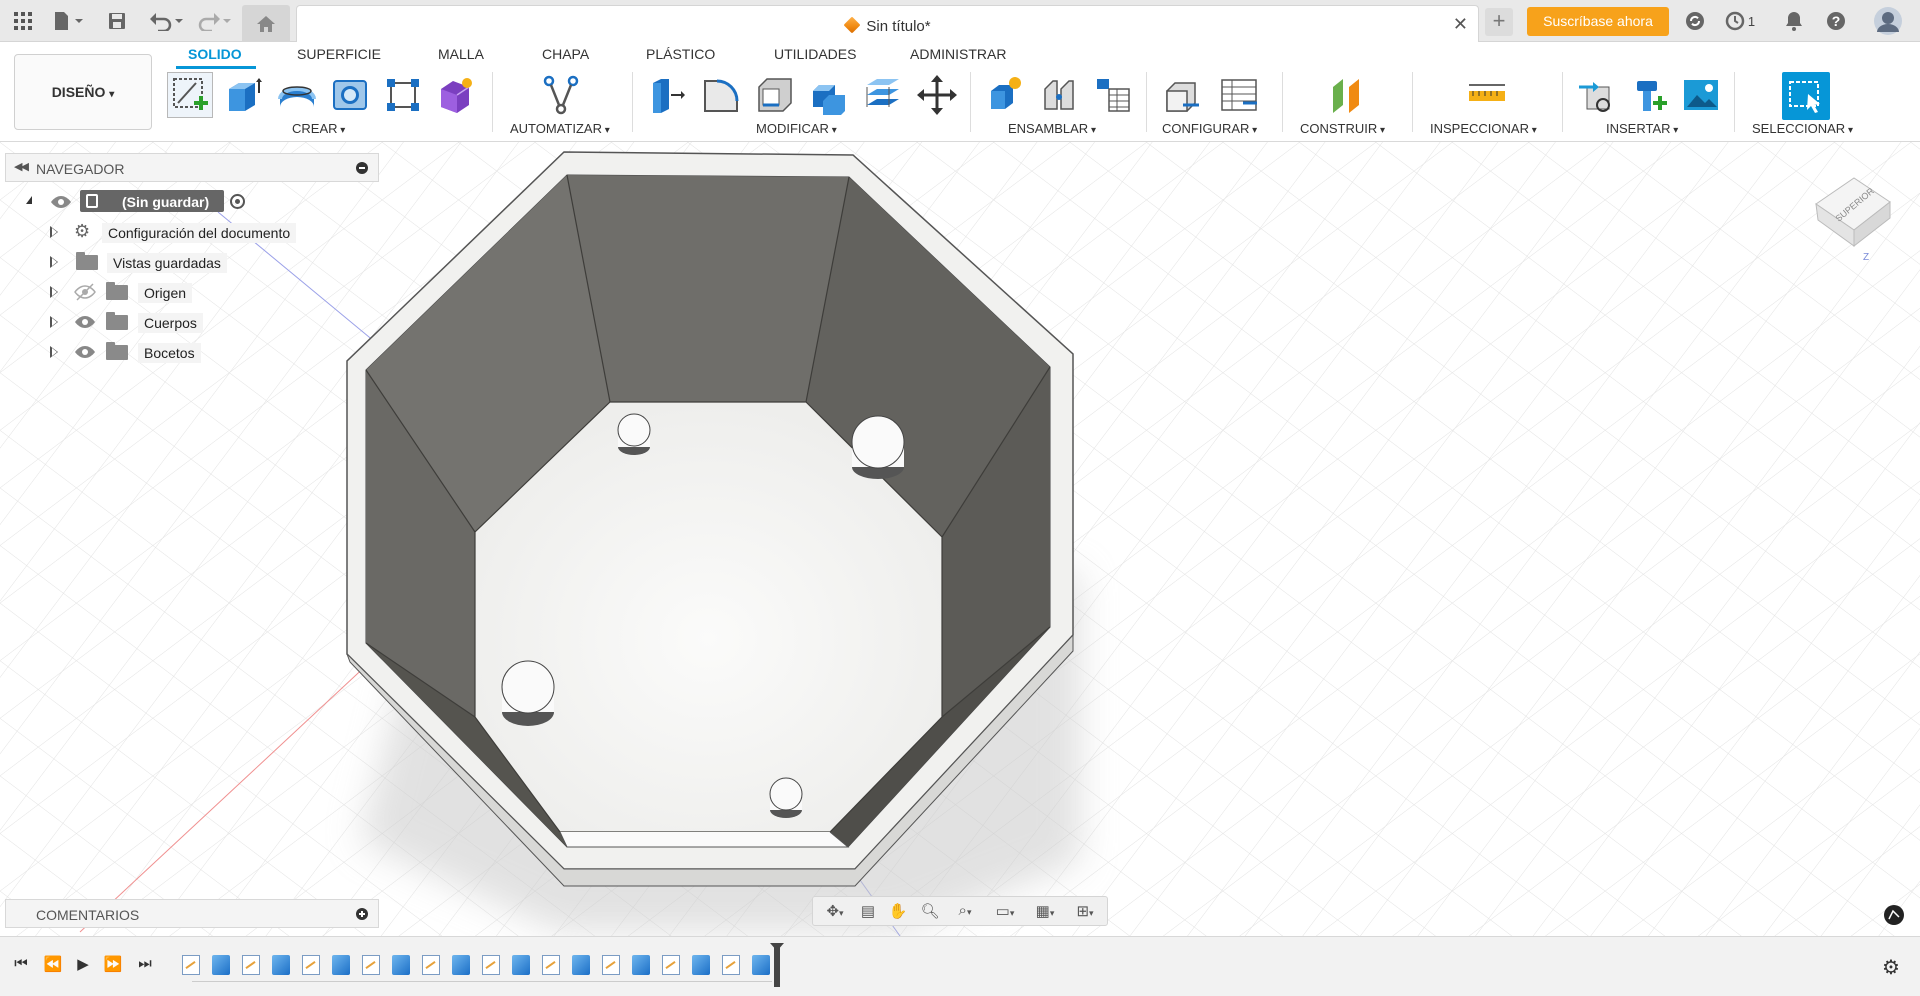 This screenshot has height=996, width=1920. What do you see at coordinates (868, 912) in the screenshot?
I see `look-at-icon: ▤` at bounding box center [868, 912].